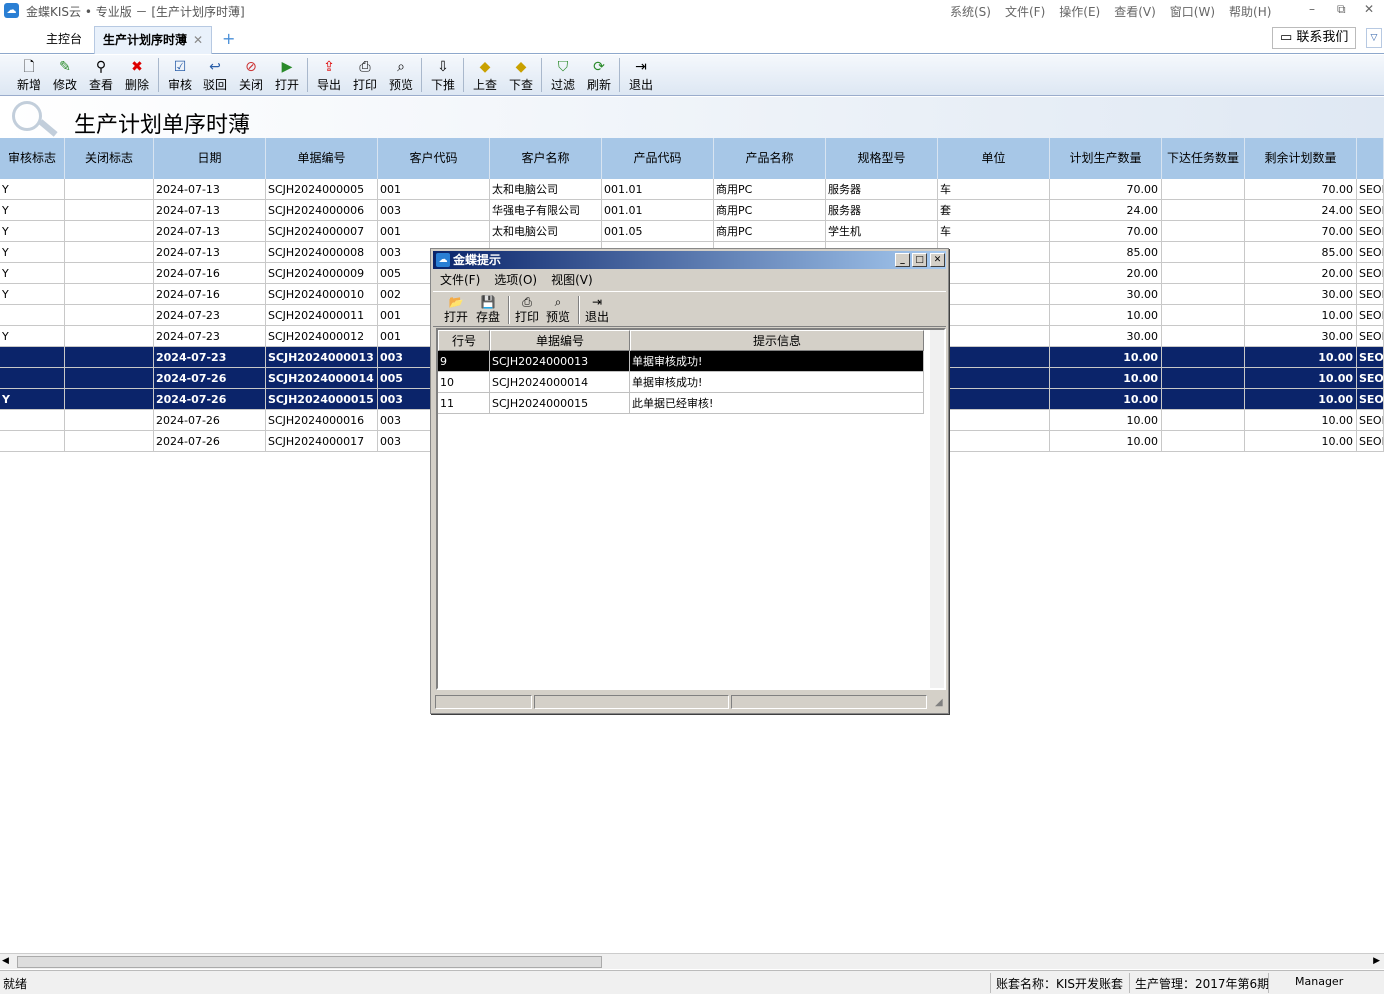 The image size is (1384, 994). What do you see at coordinates (210, 399) in the screenshot?
I see `table-cell: 2024-07-26` at bounding box center [210, 399].